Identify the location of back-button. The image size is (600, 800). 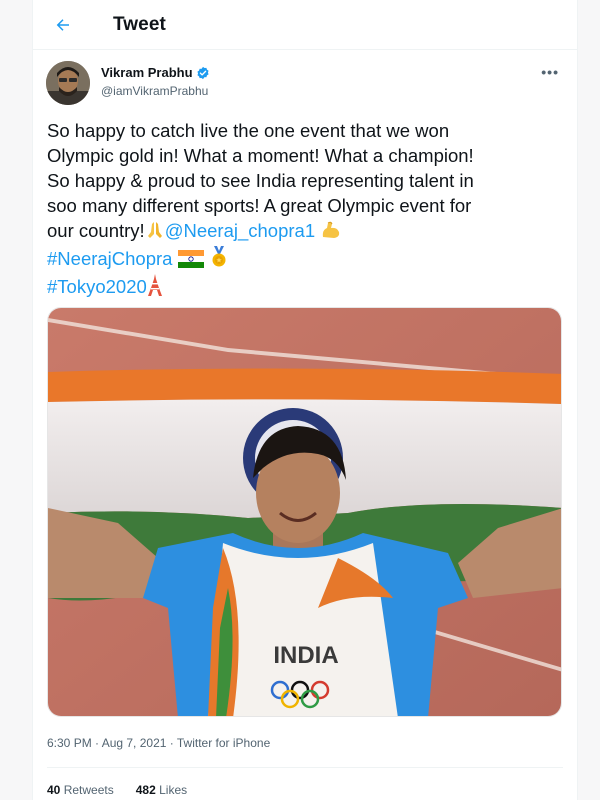
(63, 25).